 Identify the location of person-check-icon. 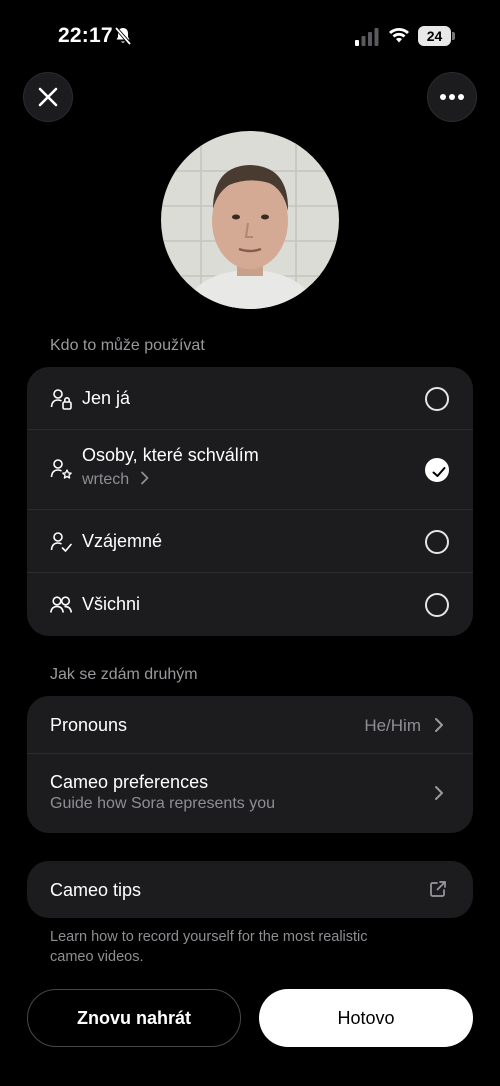
(61, 542).